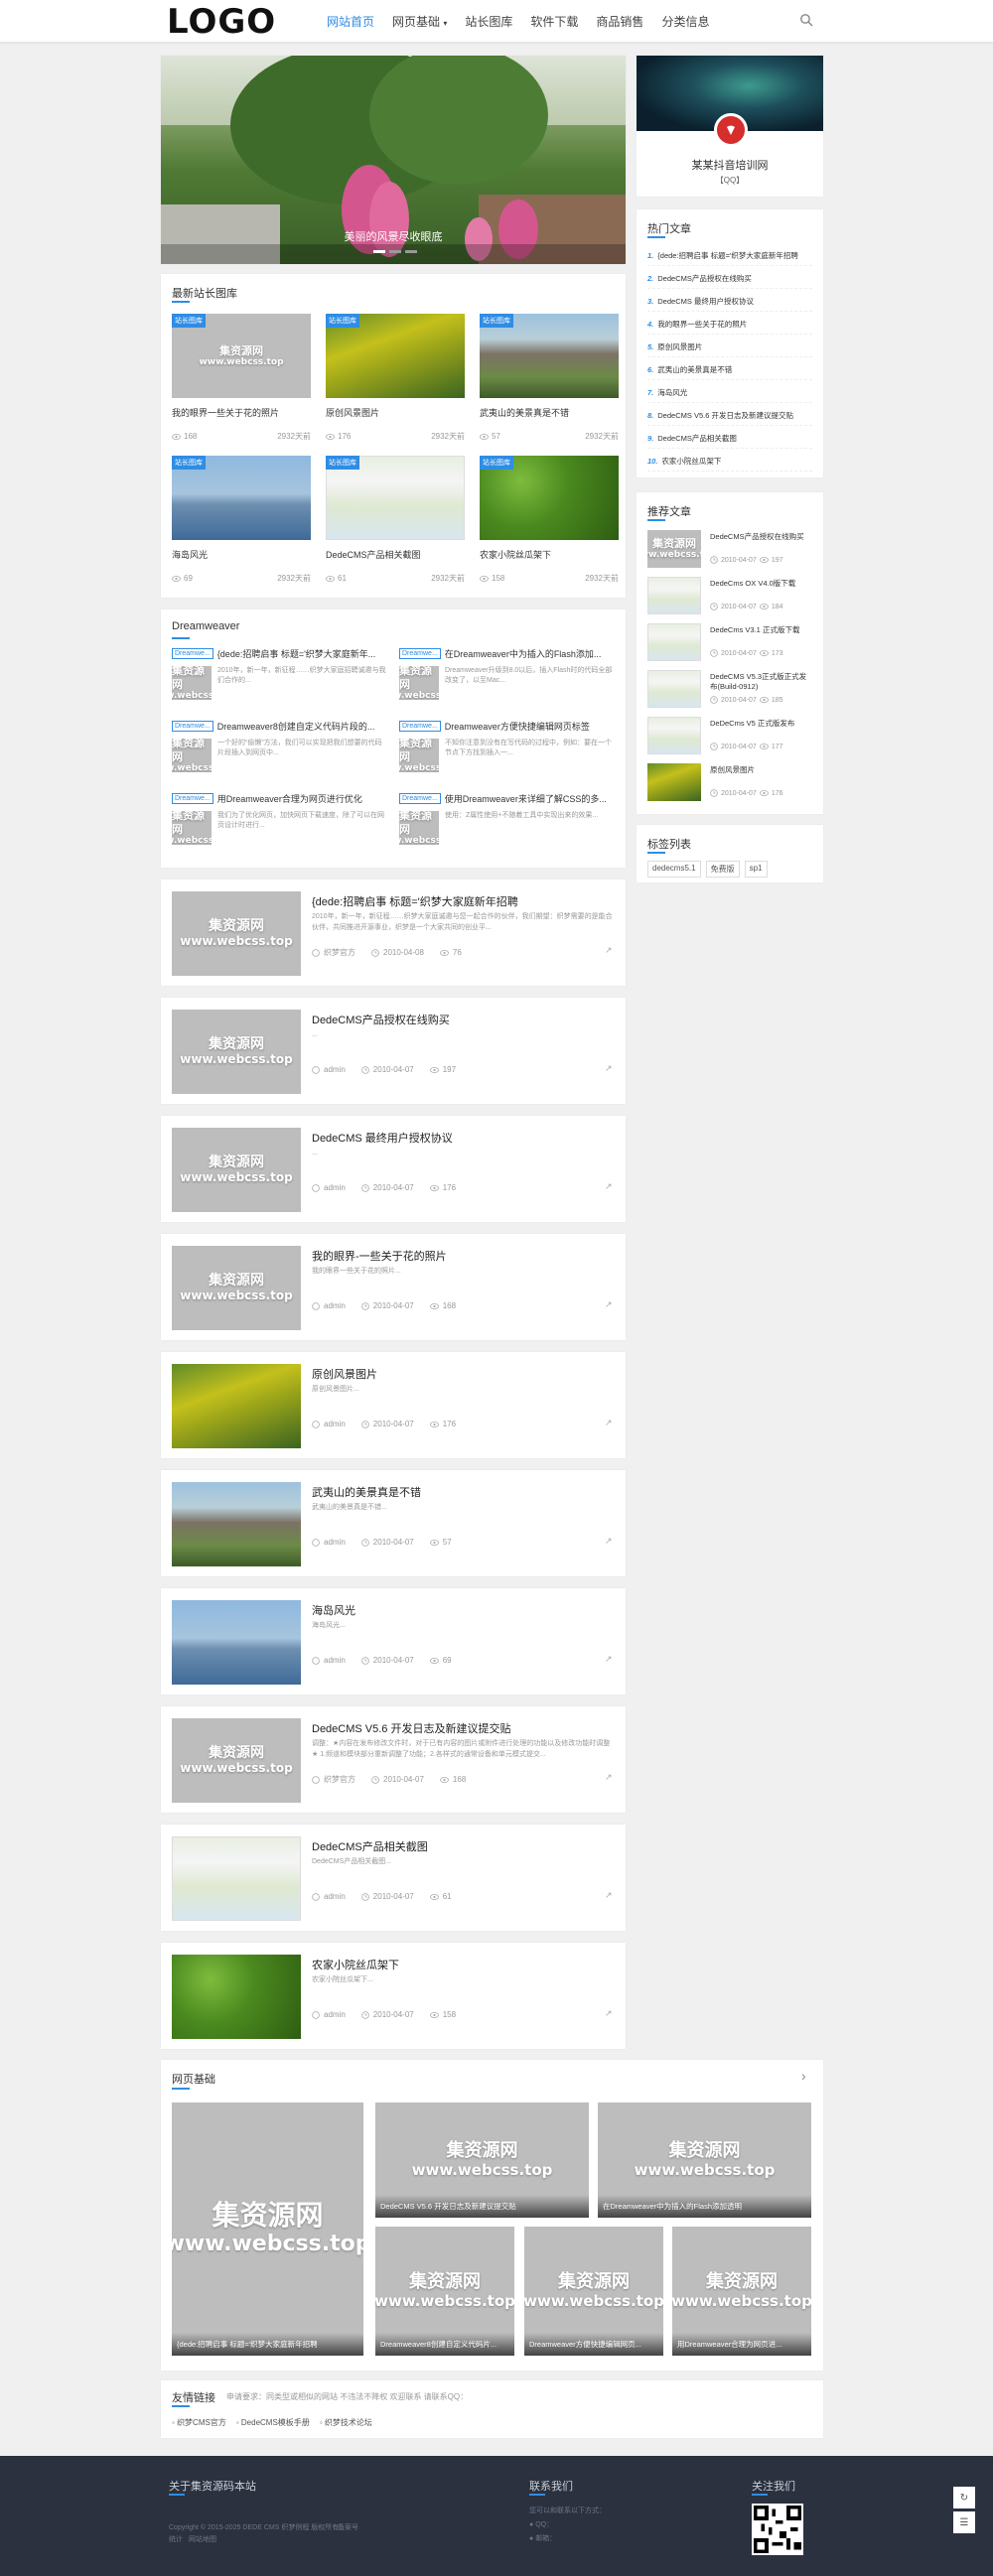  I want to click on nav-shop: 商品销售, so click(619, 21).